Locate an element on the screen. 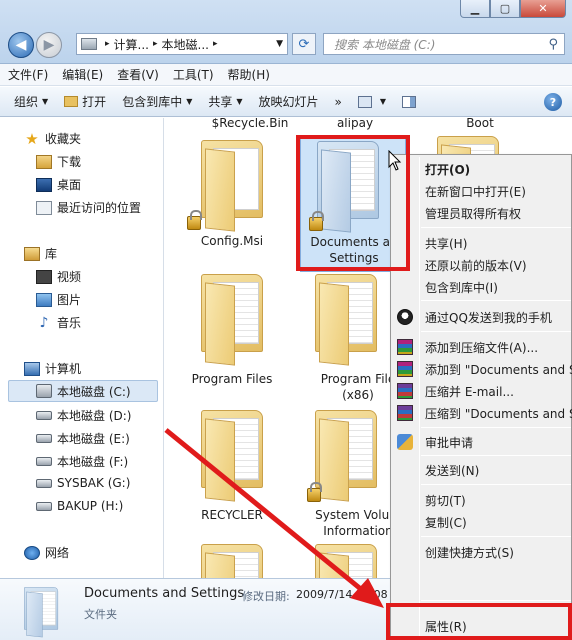  menu-item-create-shortcut: 创建快捷方式(S) is located at coordinates (481, 552).